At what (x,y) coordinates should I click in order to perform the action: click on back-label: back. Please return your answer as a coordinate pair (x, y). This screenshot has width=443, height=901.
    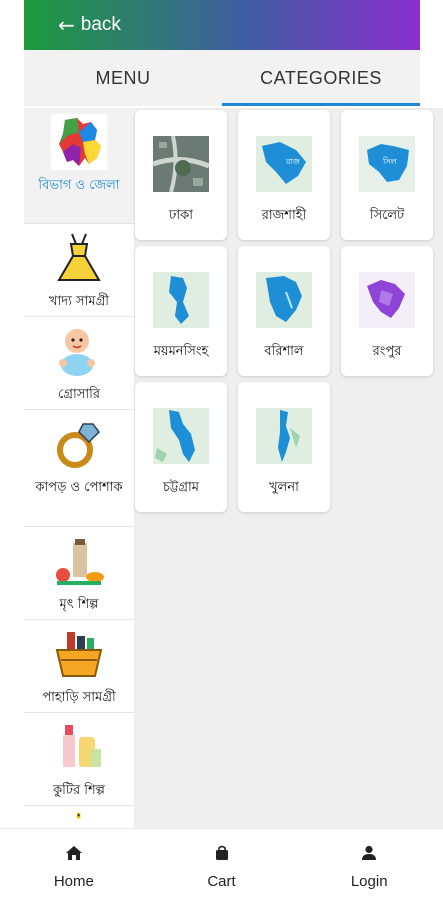
    Looking at the image, I should click on (100, 24).